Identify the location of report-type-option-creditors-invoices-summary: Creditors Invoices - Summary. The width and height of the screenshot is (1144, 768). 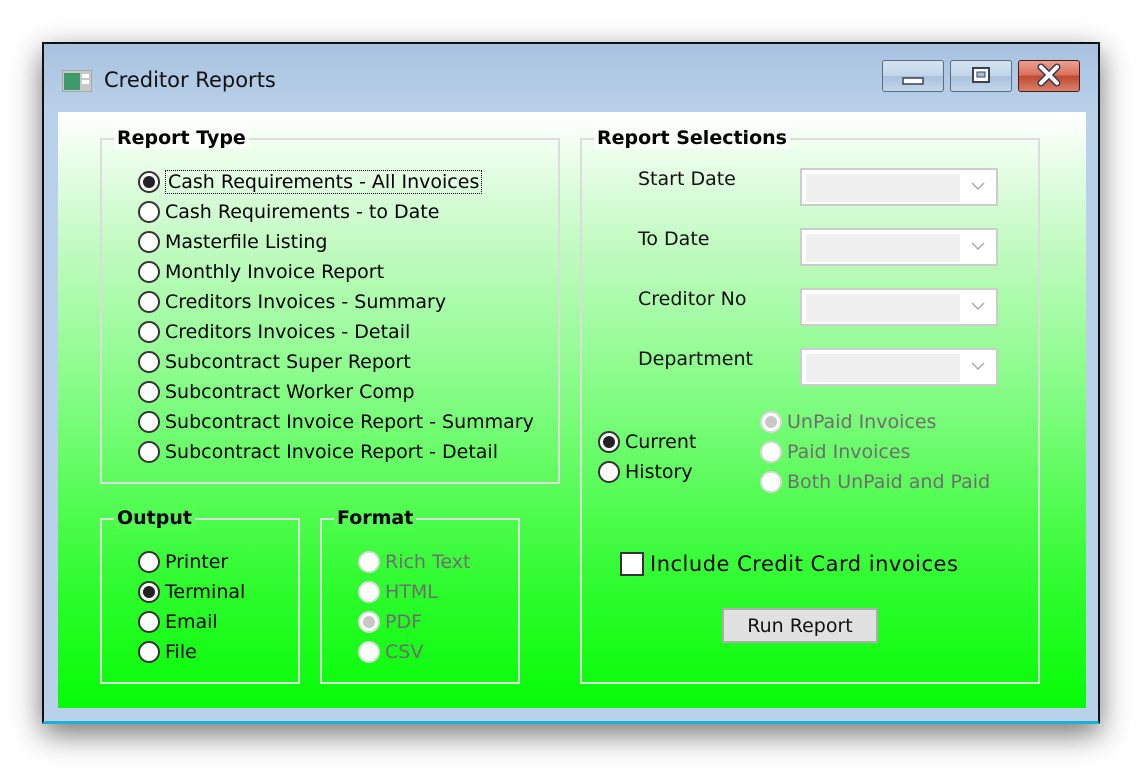
(292, 302).